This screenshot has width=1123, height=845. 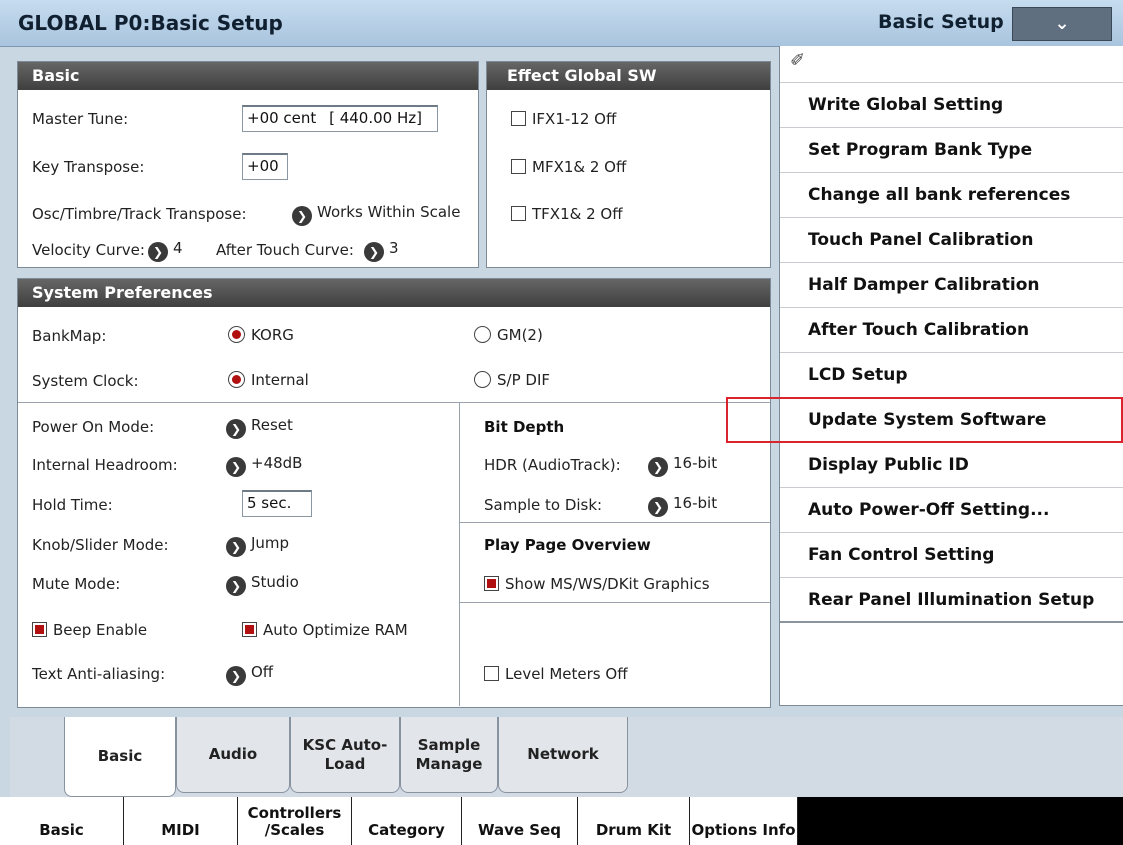 What do you see at coordinates (268, 380) in the screenshot?
I see `clock-internal-radio: Internal` at bounding box center [268, 380].